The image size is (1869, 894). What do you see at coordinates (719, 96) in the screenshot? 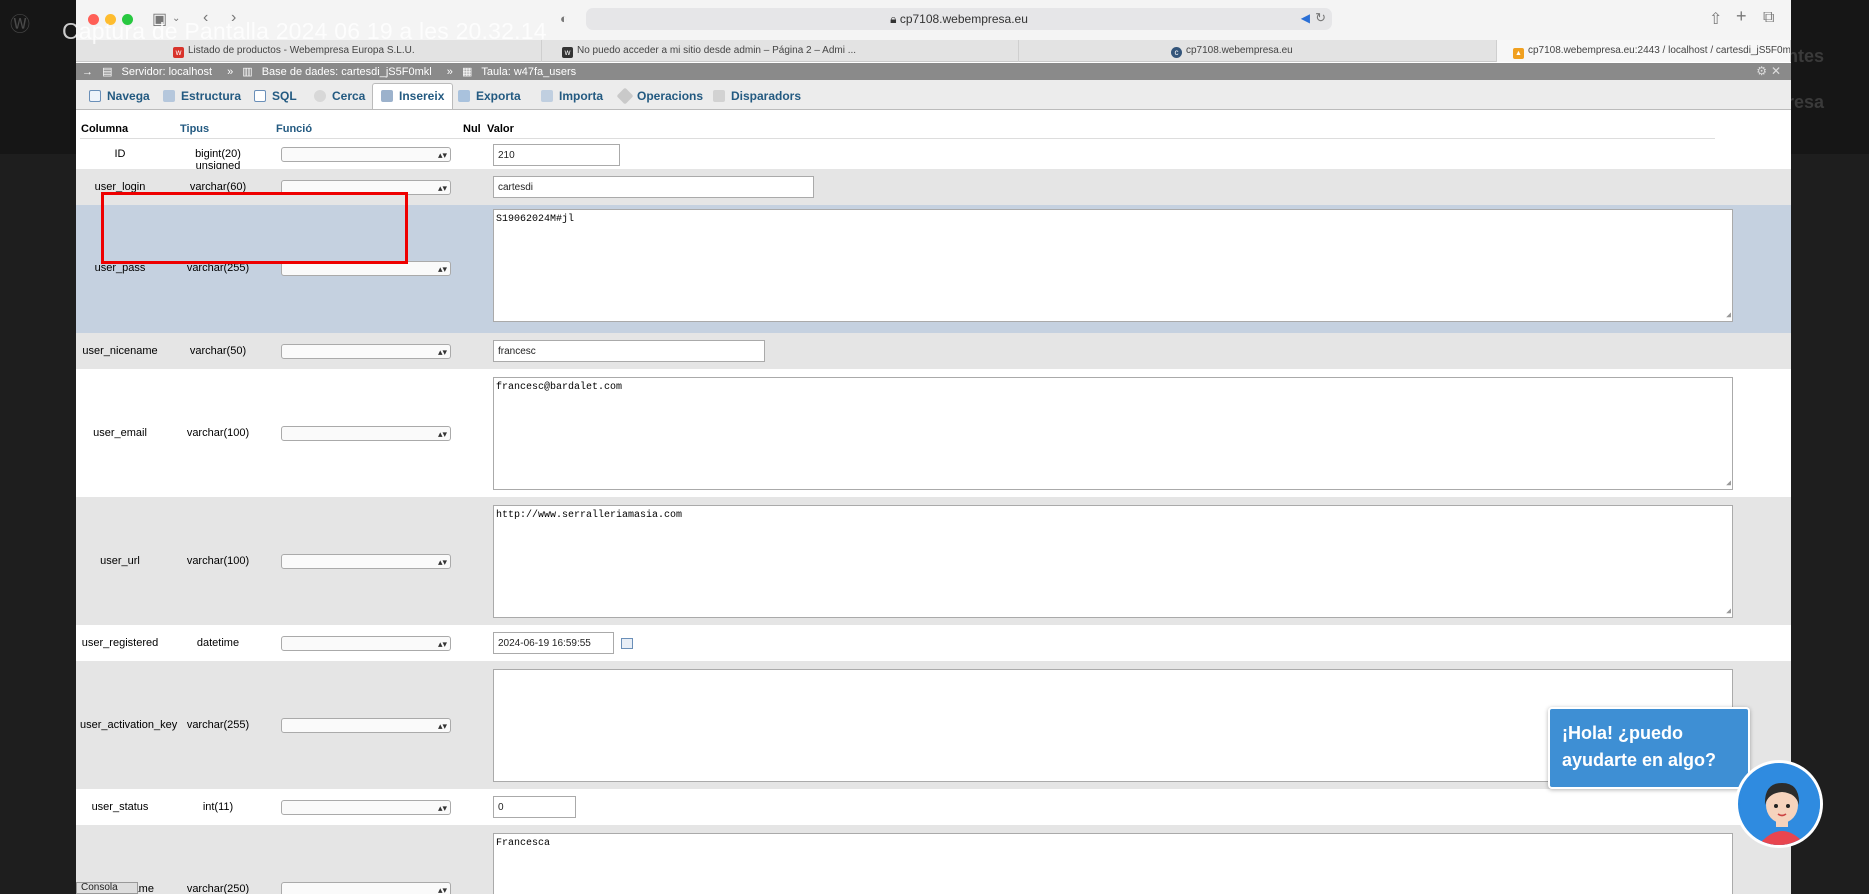
I see `trigger-icon` at bounding box center [719, 96].